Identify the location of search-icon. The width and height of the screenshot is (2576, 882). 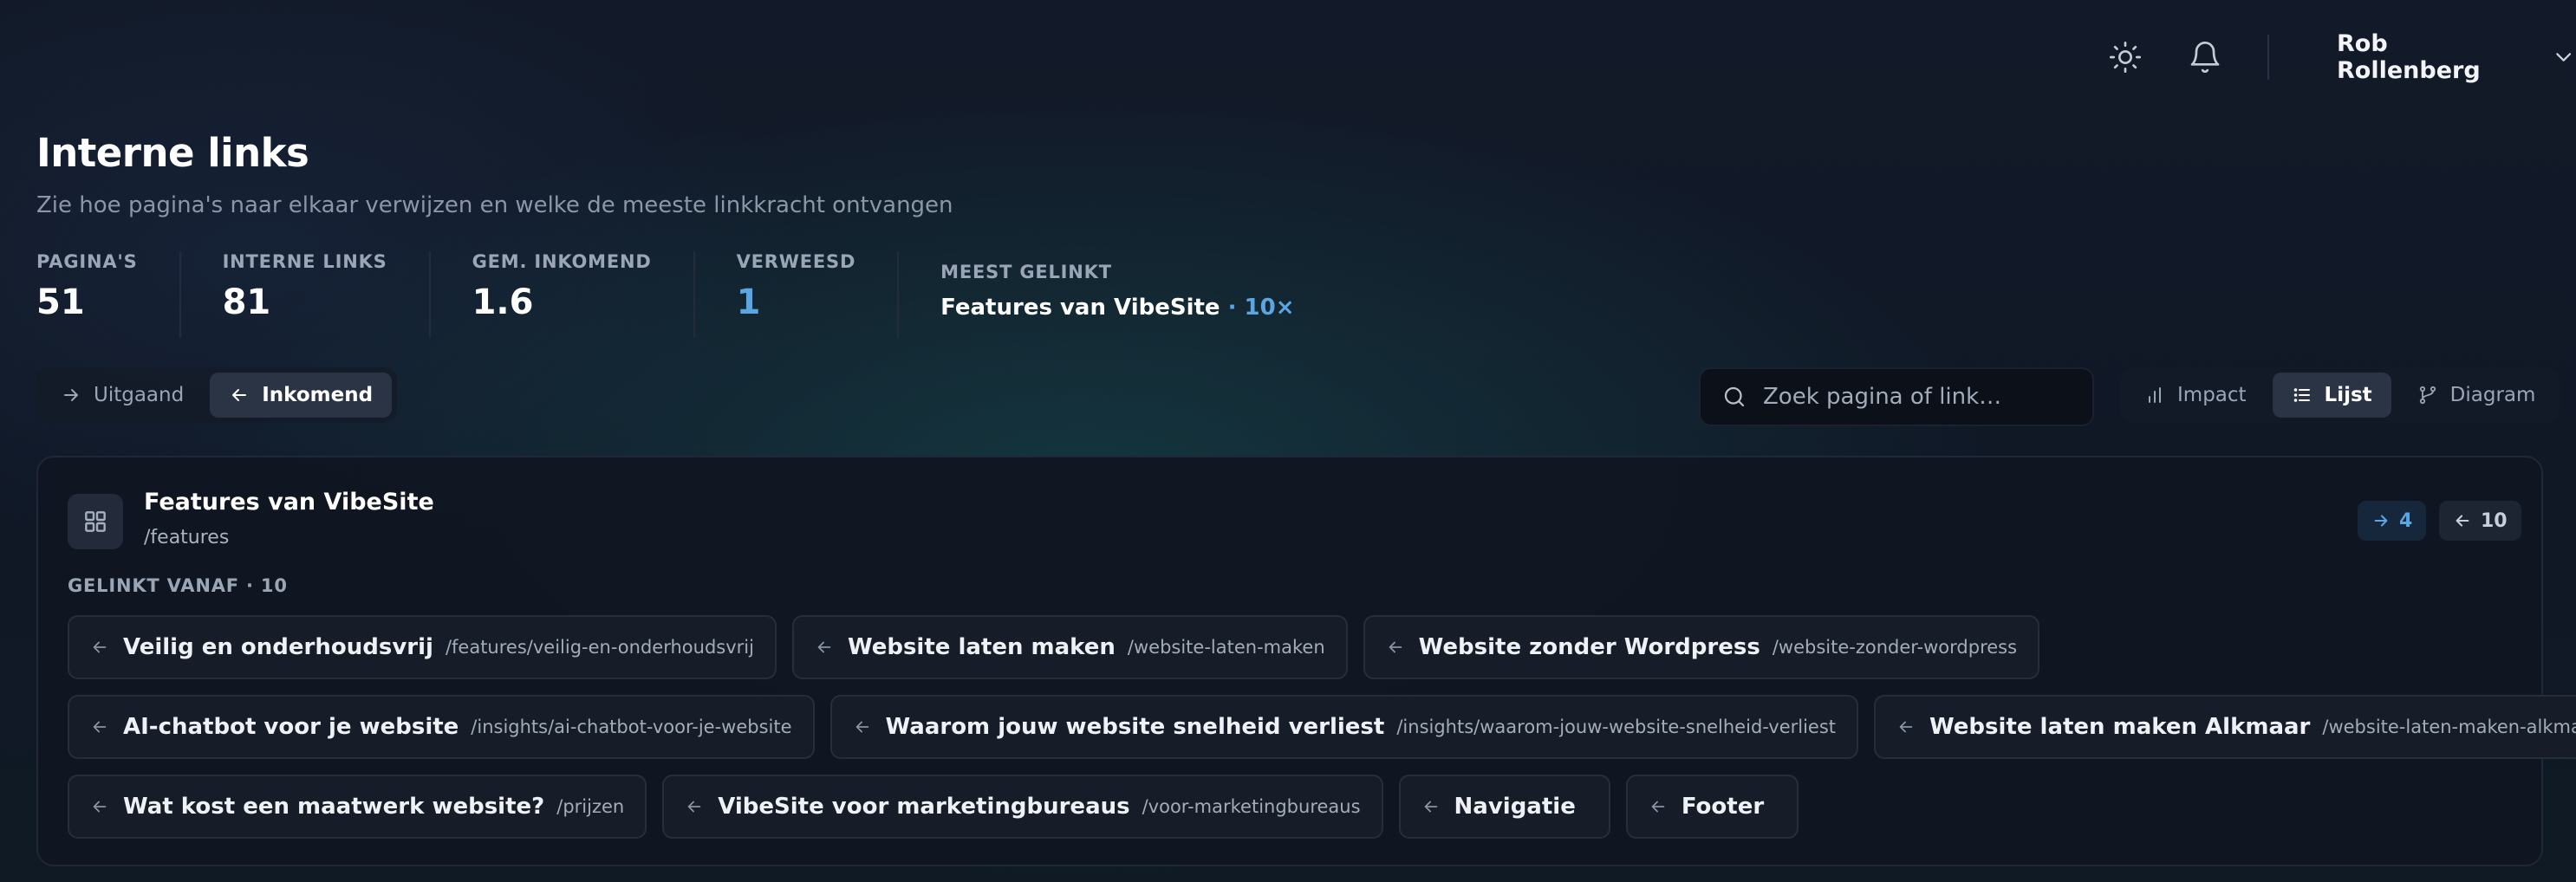
(1734, 396).